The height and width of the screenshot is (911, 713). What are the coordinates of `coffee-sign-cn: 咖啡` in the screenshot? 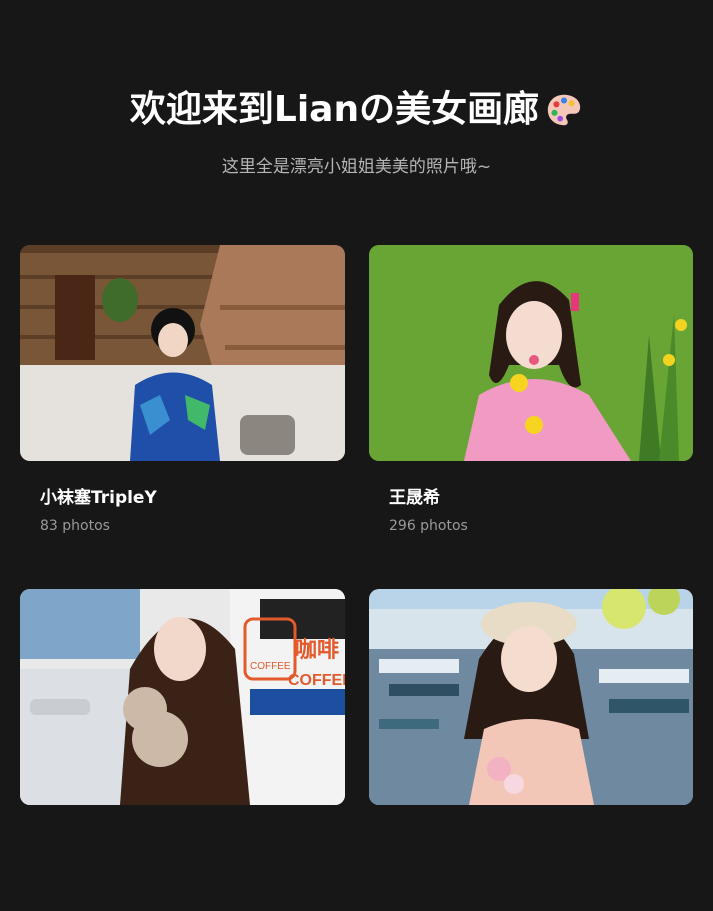 It's located at (317, 650).